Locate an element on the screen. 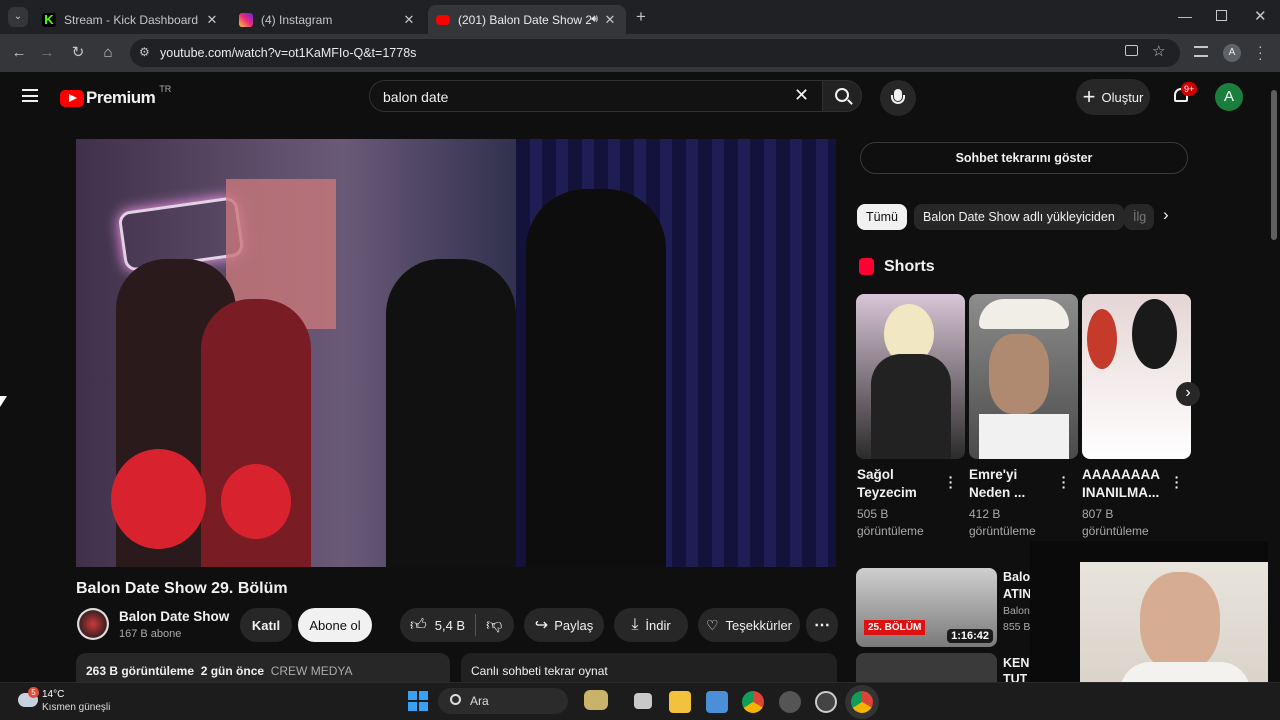 This screenshot has height=720, width=1280. create-label: Oluştur is located at coordinates (1122, 97).